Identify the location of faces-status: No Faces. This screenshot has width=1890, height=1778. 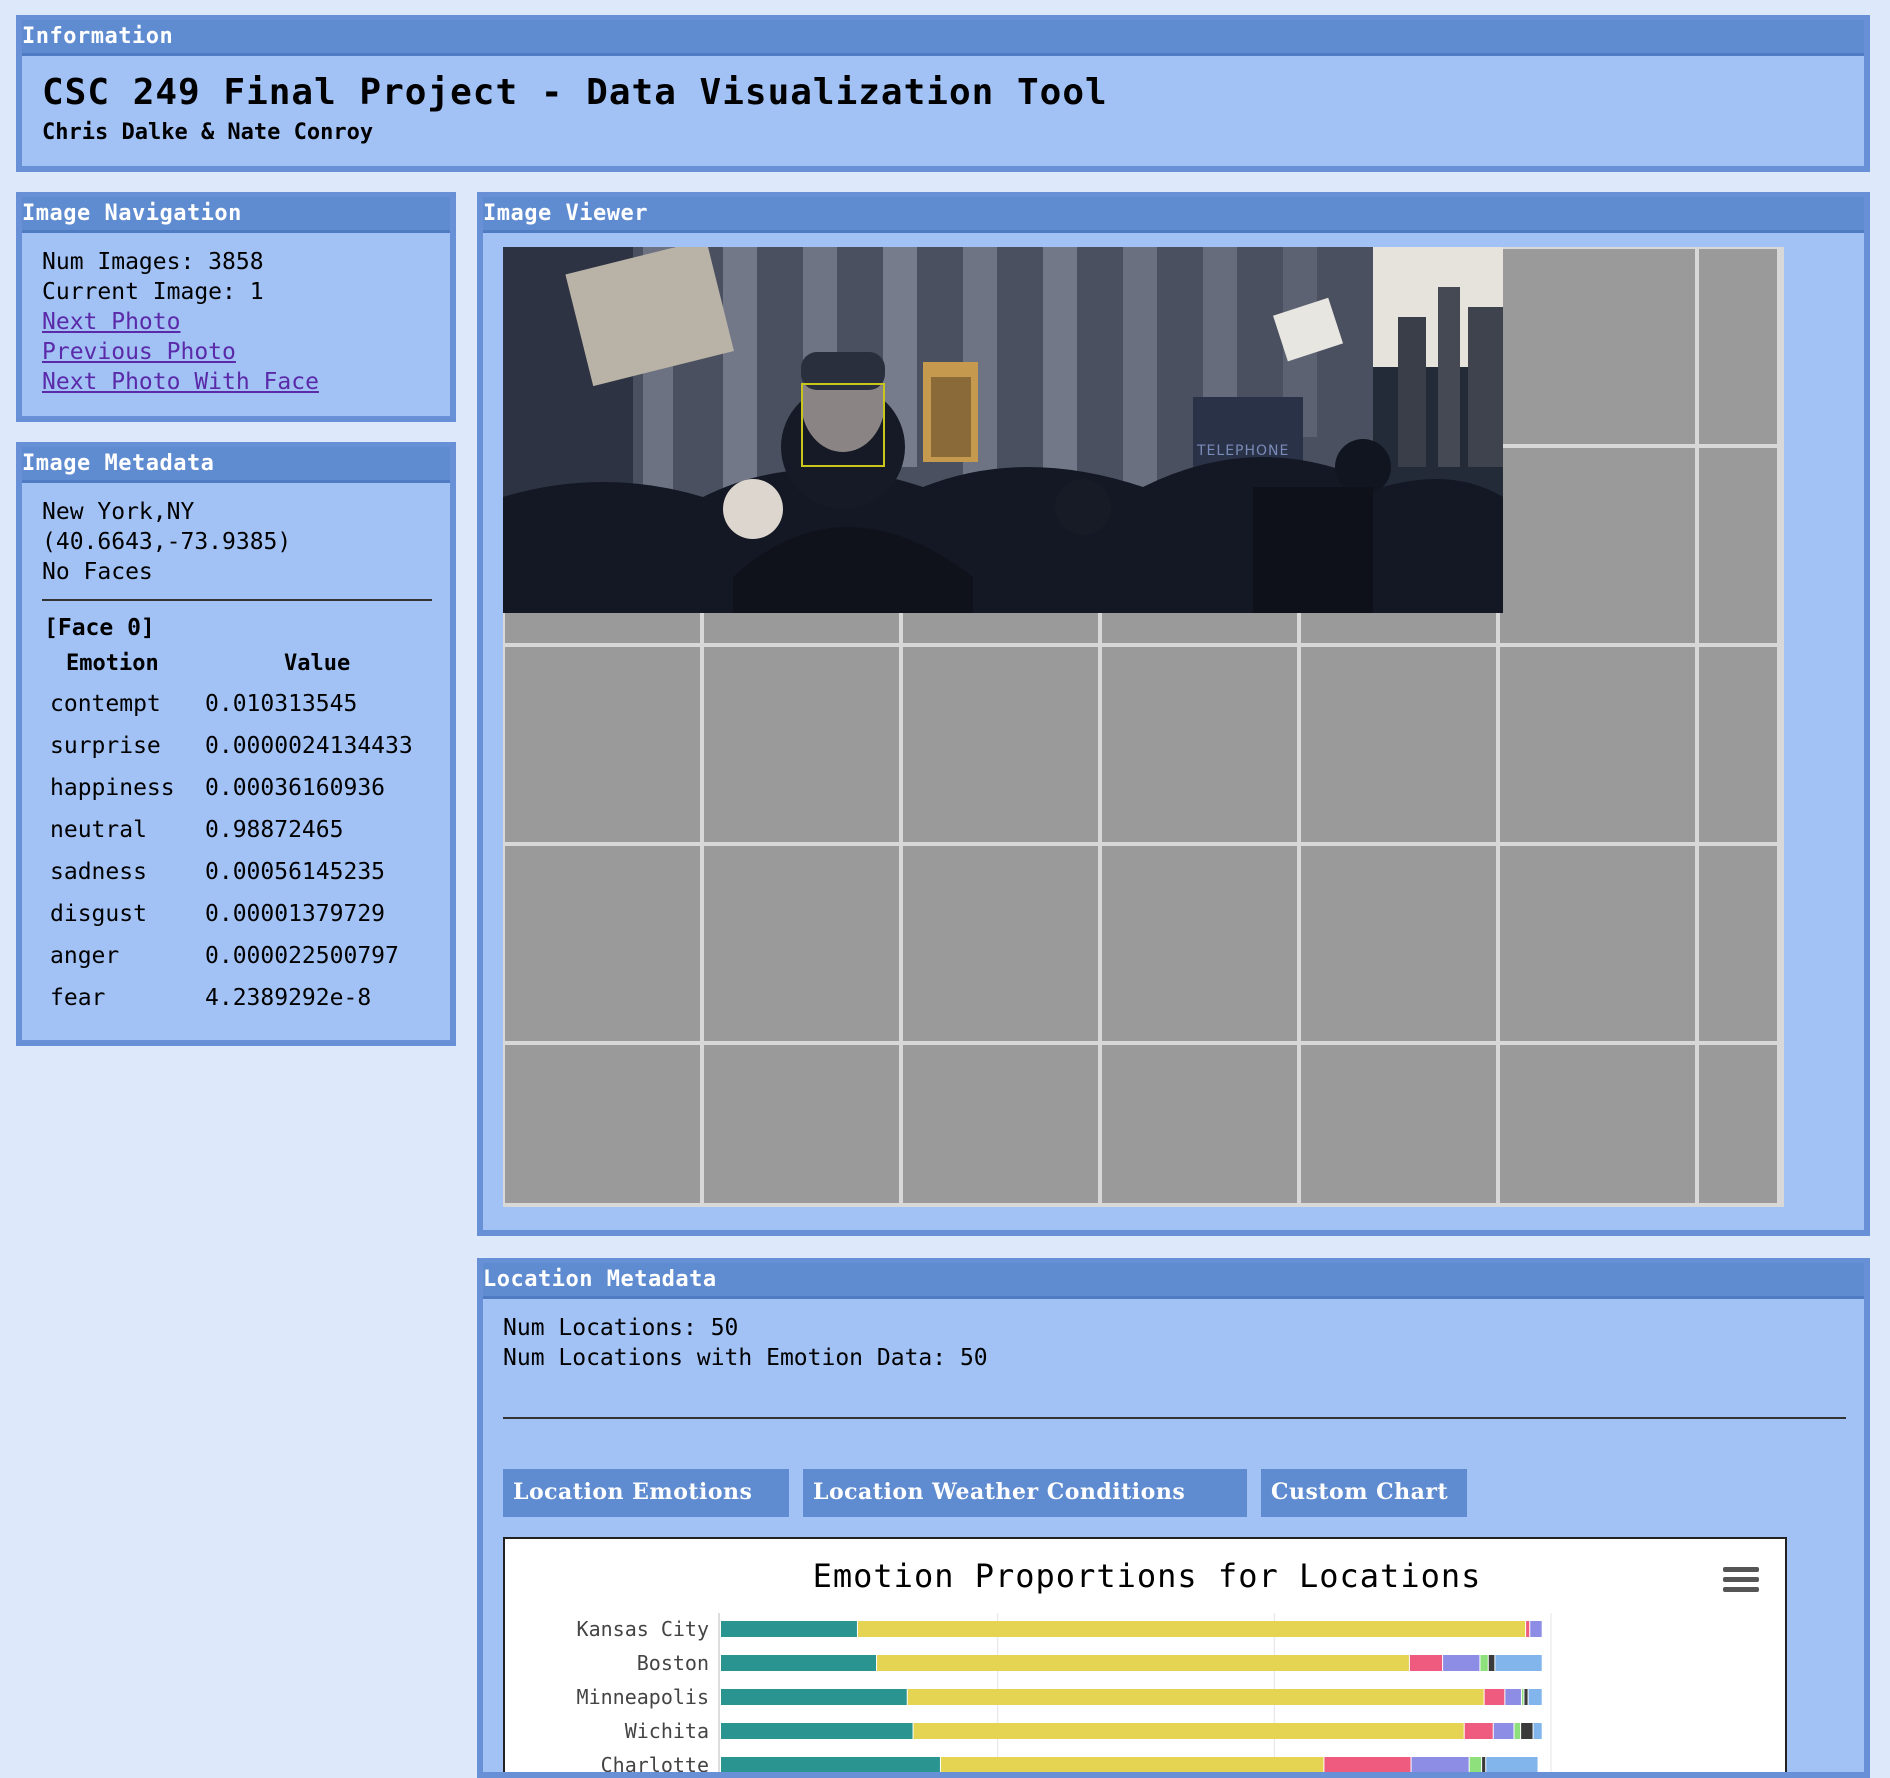
(97, 572).